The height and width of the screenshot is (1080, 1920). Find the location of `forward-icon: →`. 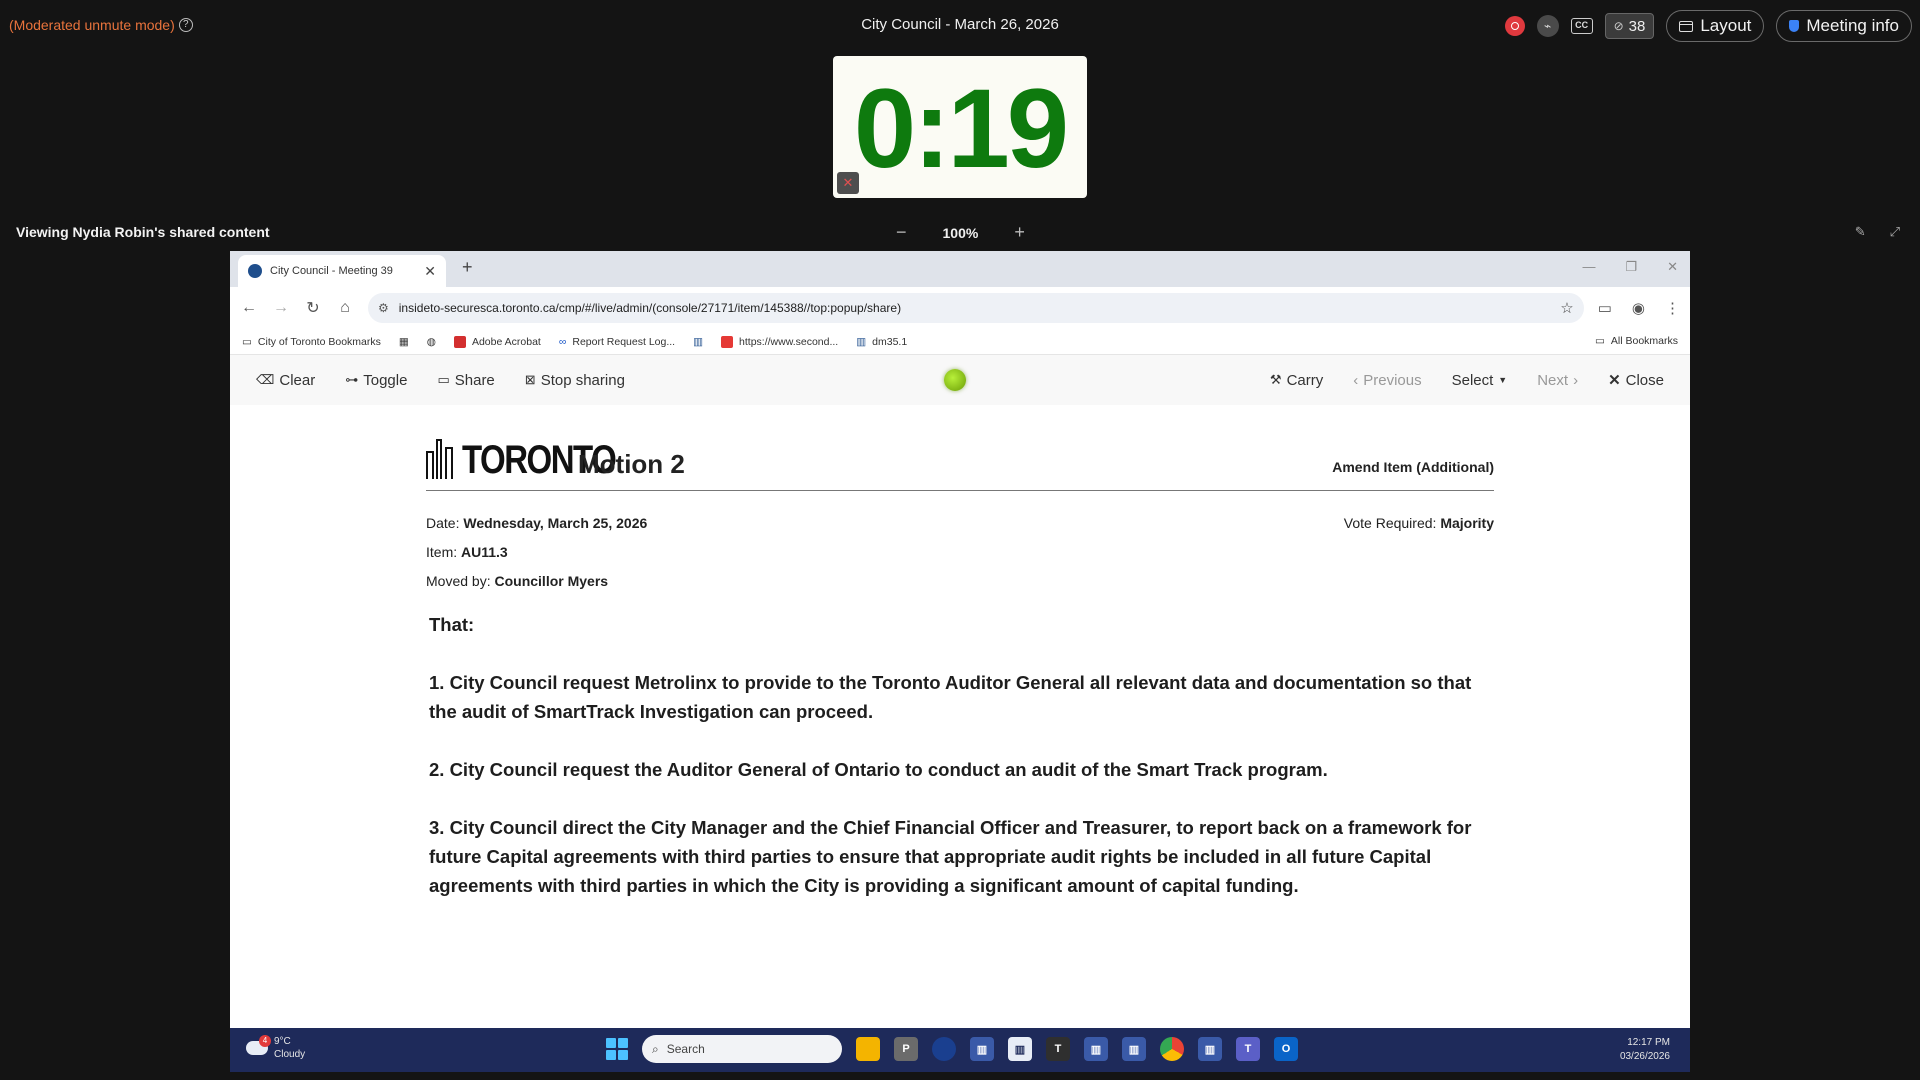

forward-icon: → is located at coordinates (281, 308).